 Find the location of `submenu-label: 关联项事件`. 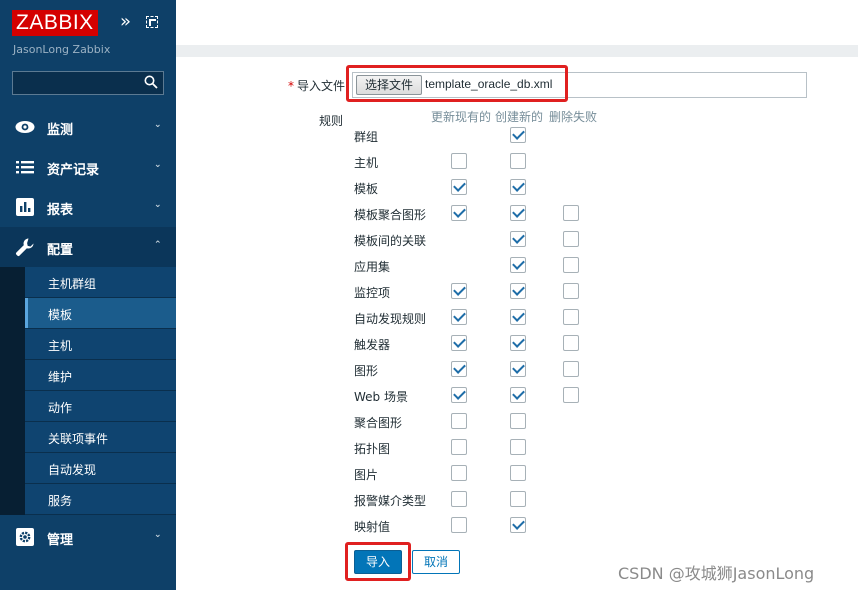

submenu-label: 关联项事件 is located at coordinates (78, 439).